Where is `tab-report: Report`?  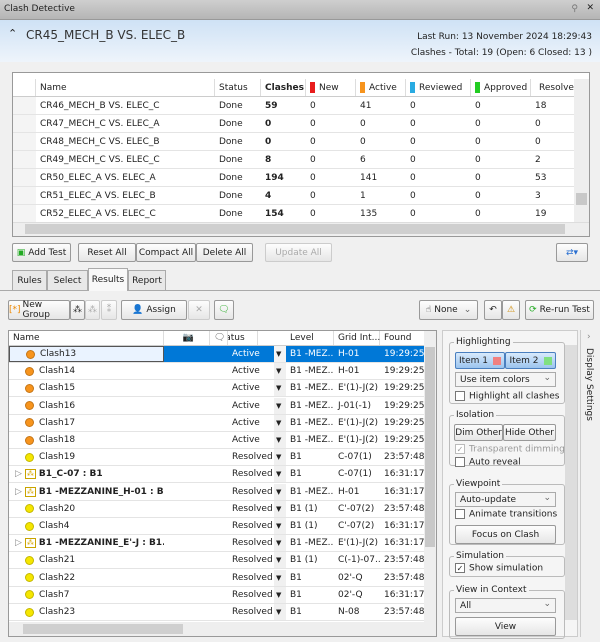 tab-report: Report is located at coordinates (147, 280).